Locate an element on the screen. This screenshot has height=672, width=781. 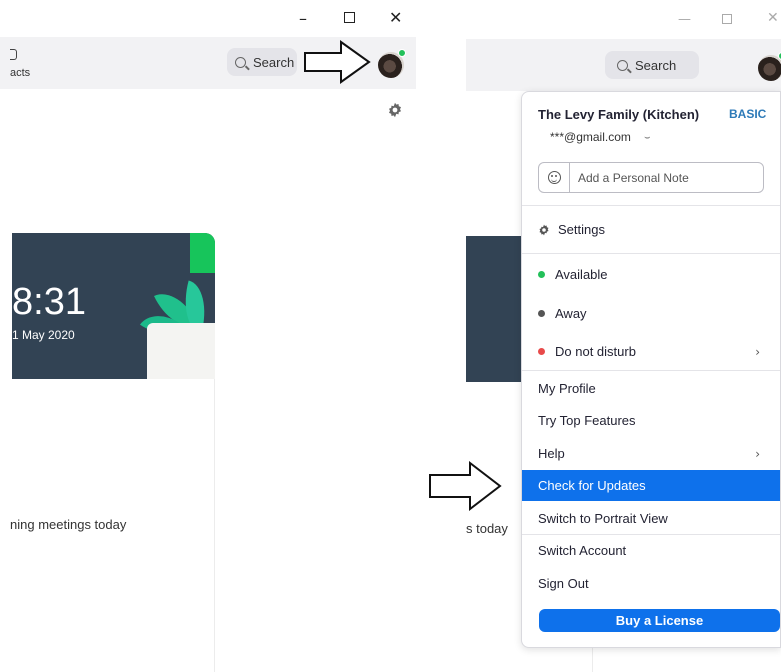
menu-item-switch-account: Switch Account is located at coordinates (651, 550).